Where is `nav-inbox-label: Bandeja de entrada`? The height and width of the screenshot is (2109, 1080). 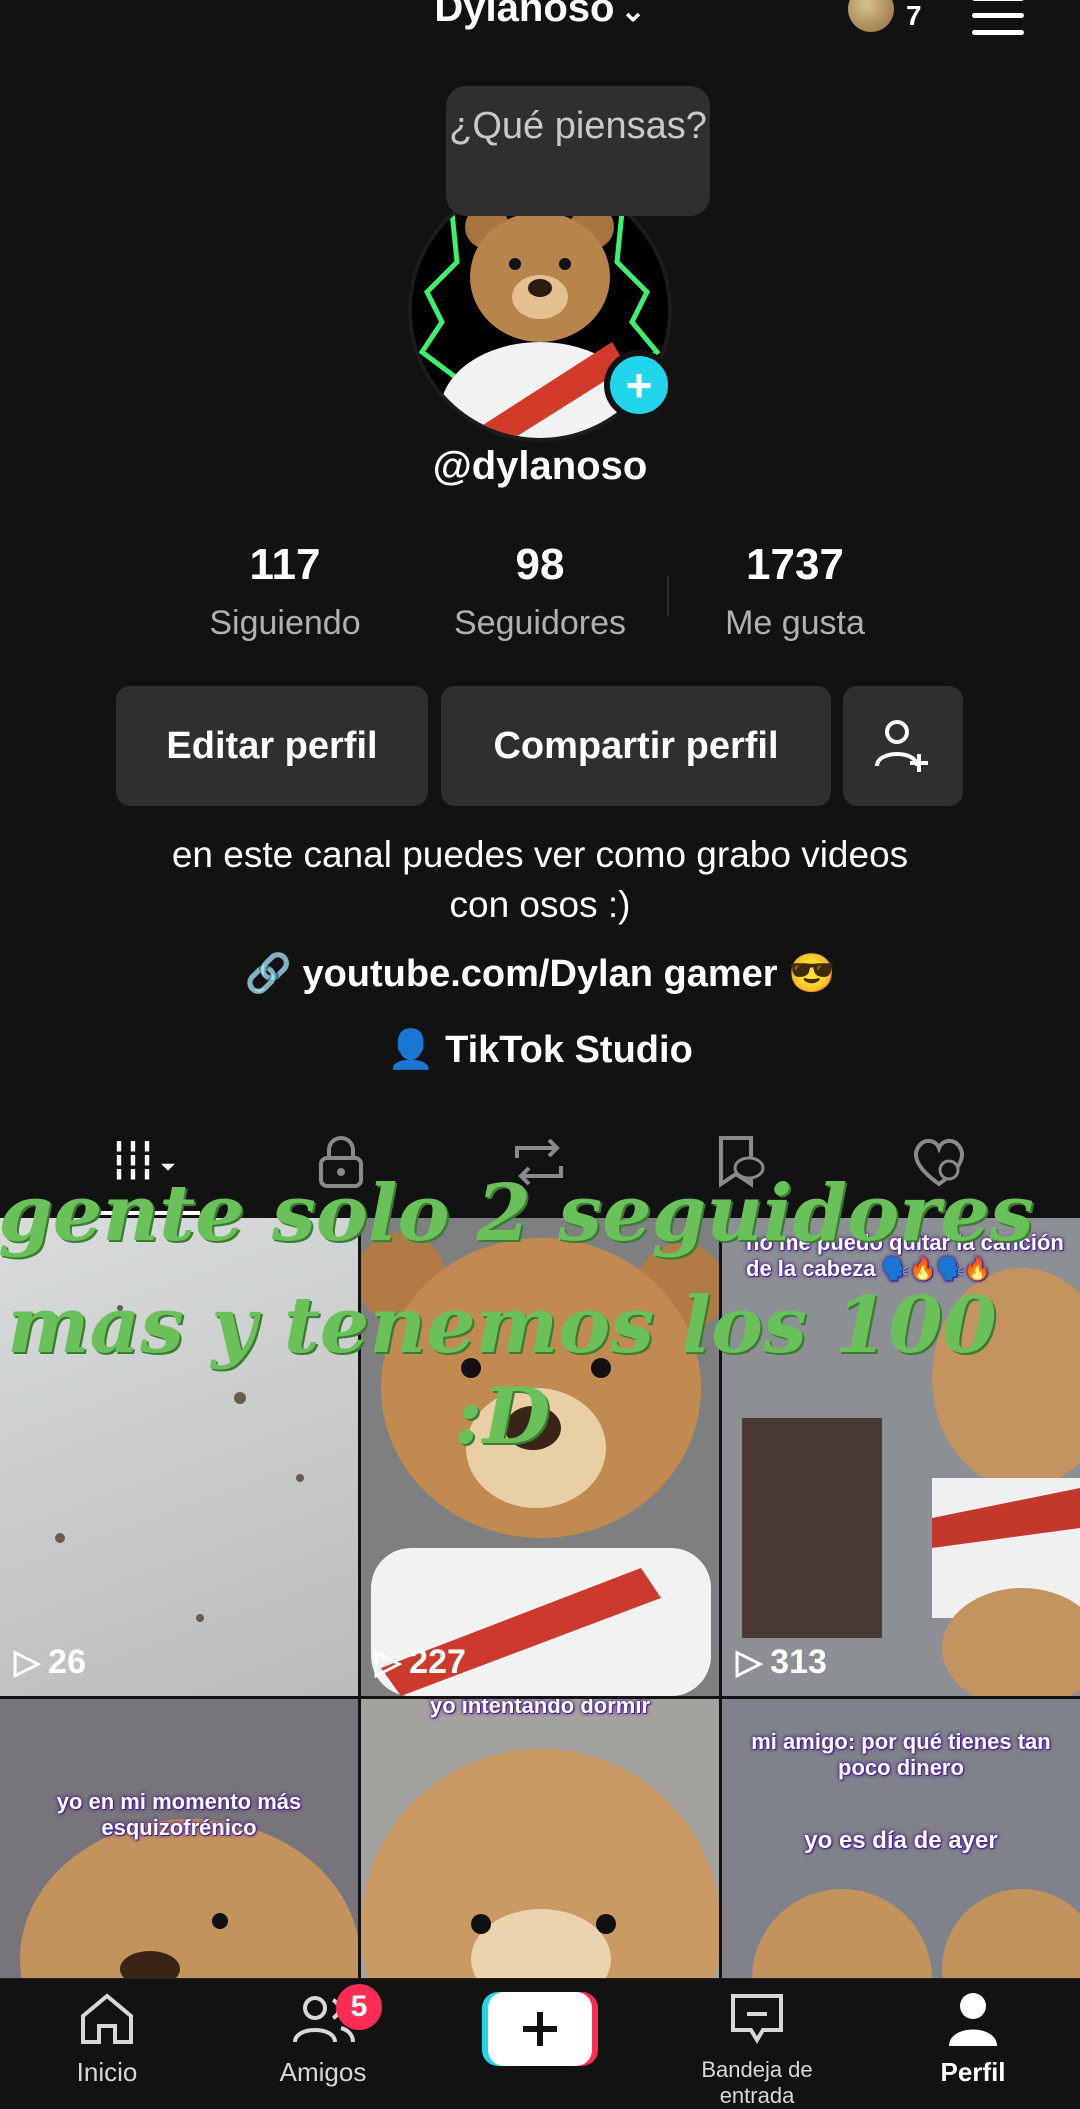
nav-inbox-label: Bandeja de entrada is located at coordinates (757, 2082).